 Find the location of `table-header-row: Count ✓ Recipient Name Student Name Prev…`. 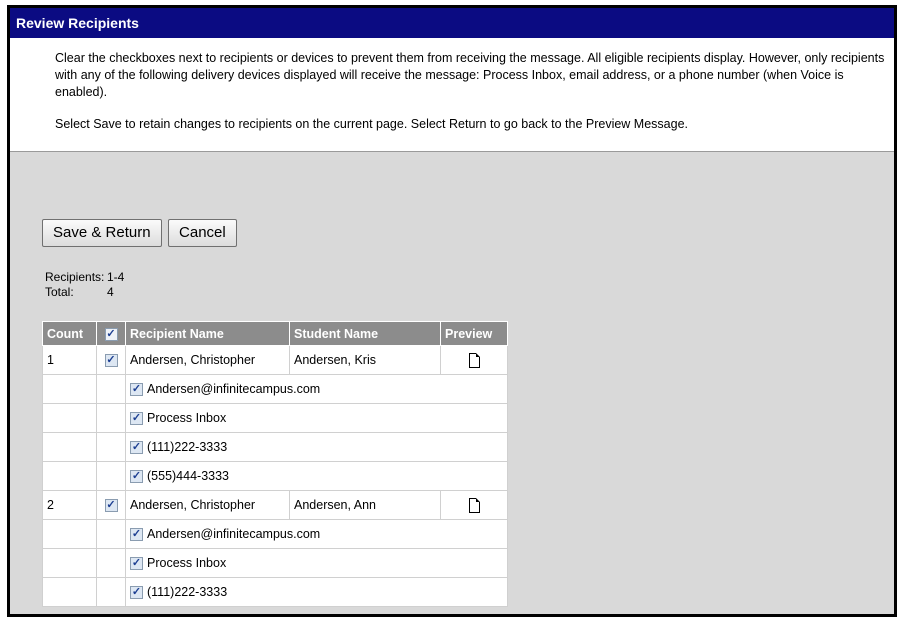

table-header-row: Count ✓ Recipient Name Student Name Prev… is located at coordinates (275, 333).